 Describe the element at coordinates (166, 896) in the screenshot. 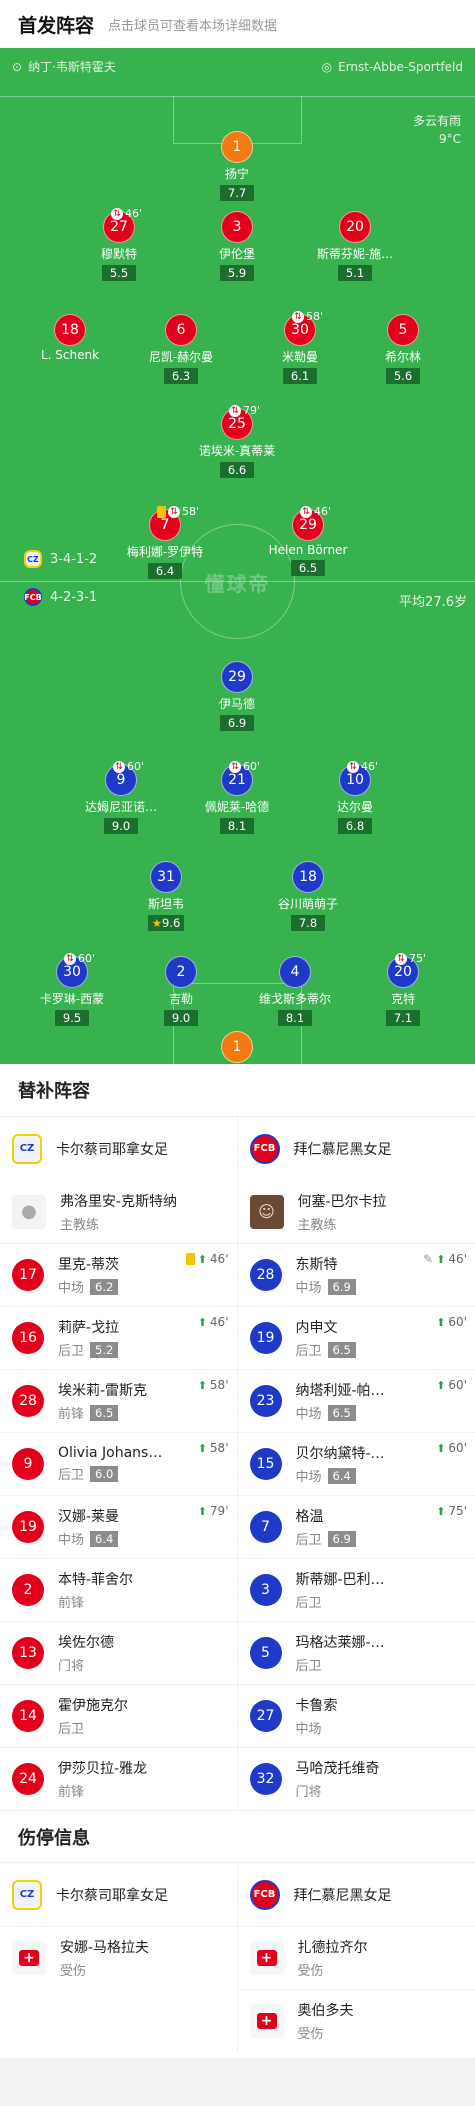

I see `away-player: 31 斯坦韦 ★9.6` at that location.